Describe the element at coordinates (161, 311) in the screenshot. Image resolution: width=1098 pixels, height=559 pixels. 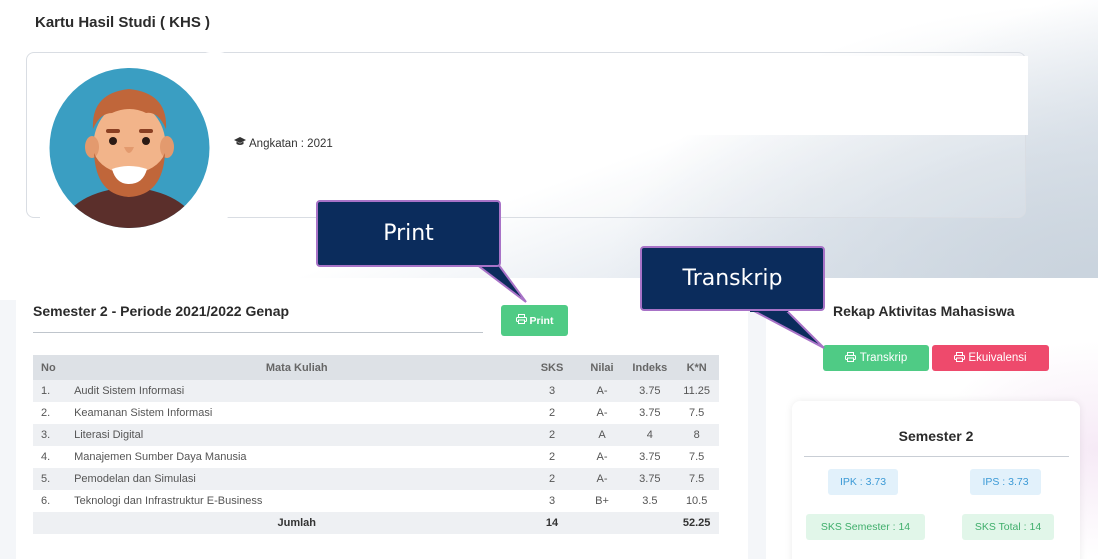
I see `semester-title: Semester 2 - Periode 2021/2022 Genap` at that location.